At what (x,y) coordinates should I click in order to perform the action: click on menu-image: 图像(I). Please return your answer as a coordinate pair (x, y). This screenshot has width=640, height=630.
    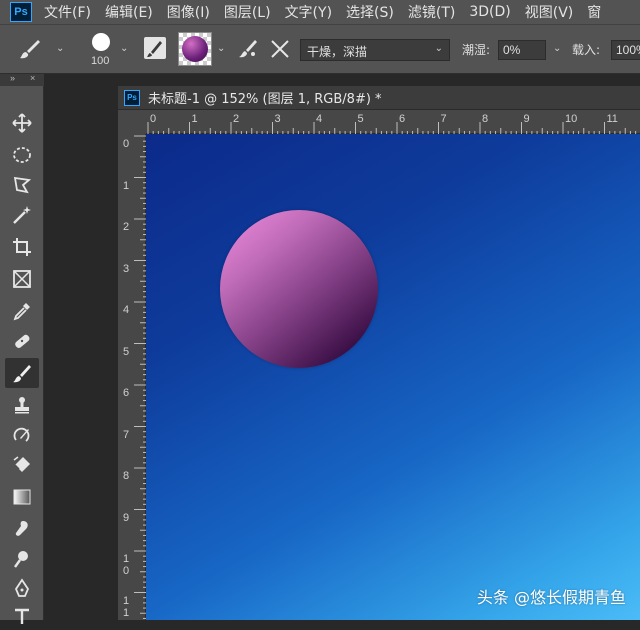
    Looking at the image, I should click on (188, 12).